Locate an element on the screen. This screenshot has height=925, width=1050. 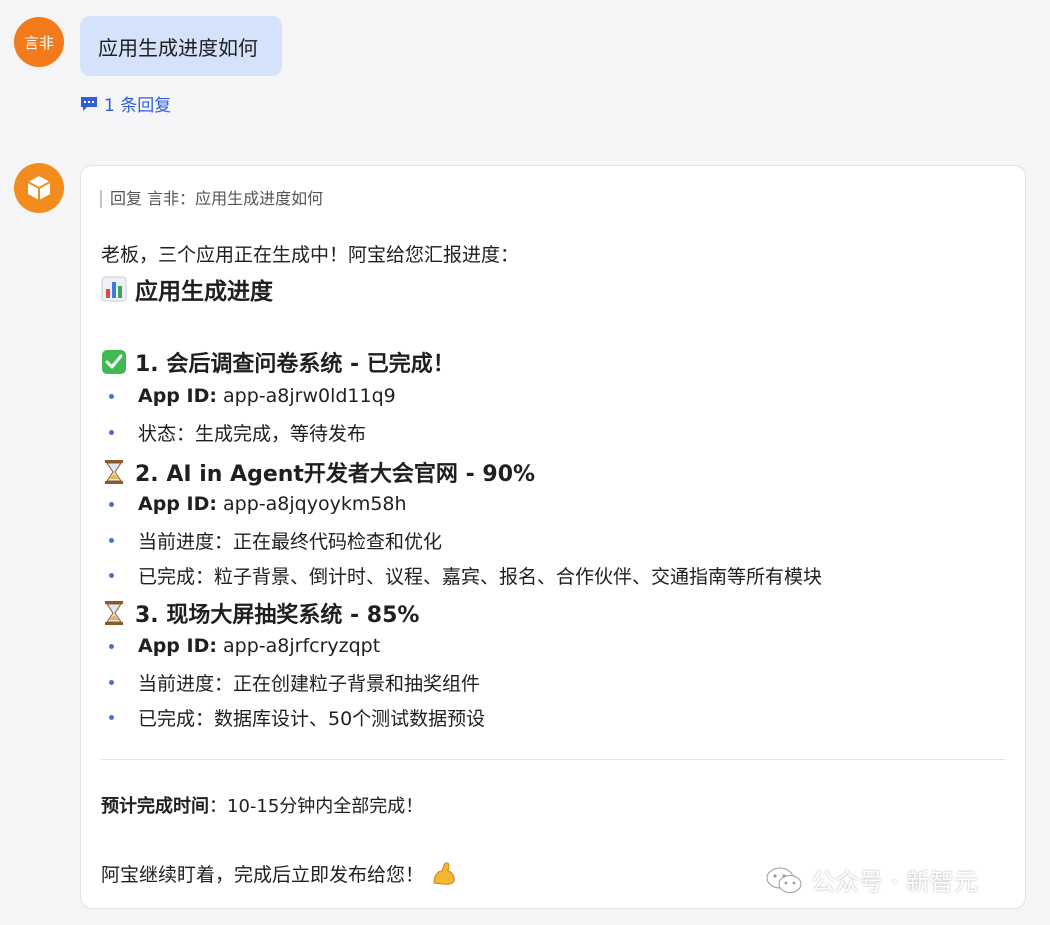
app-detail-row: 状态：生成完成，等待发布 is located at coordinates (233, 432).